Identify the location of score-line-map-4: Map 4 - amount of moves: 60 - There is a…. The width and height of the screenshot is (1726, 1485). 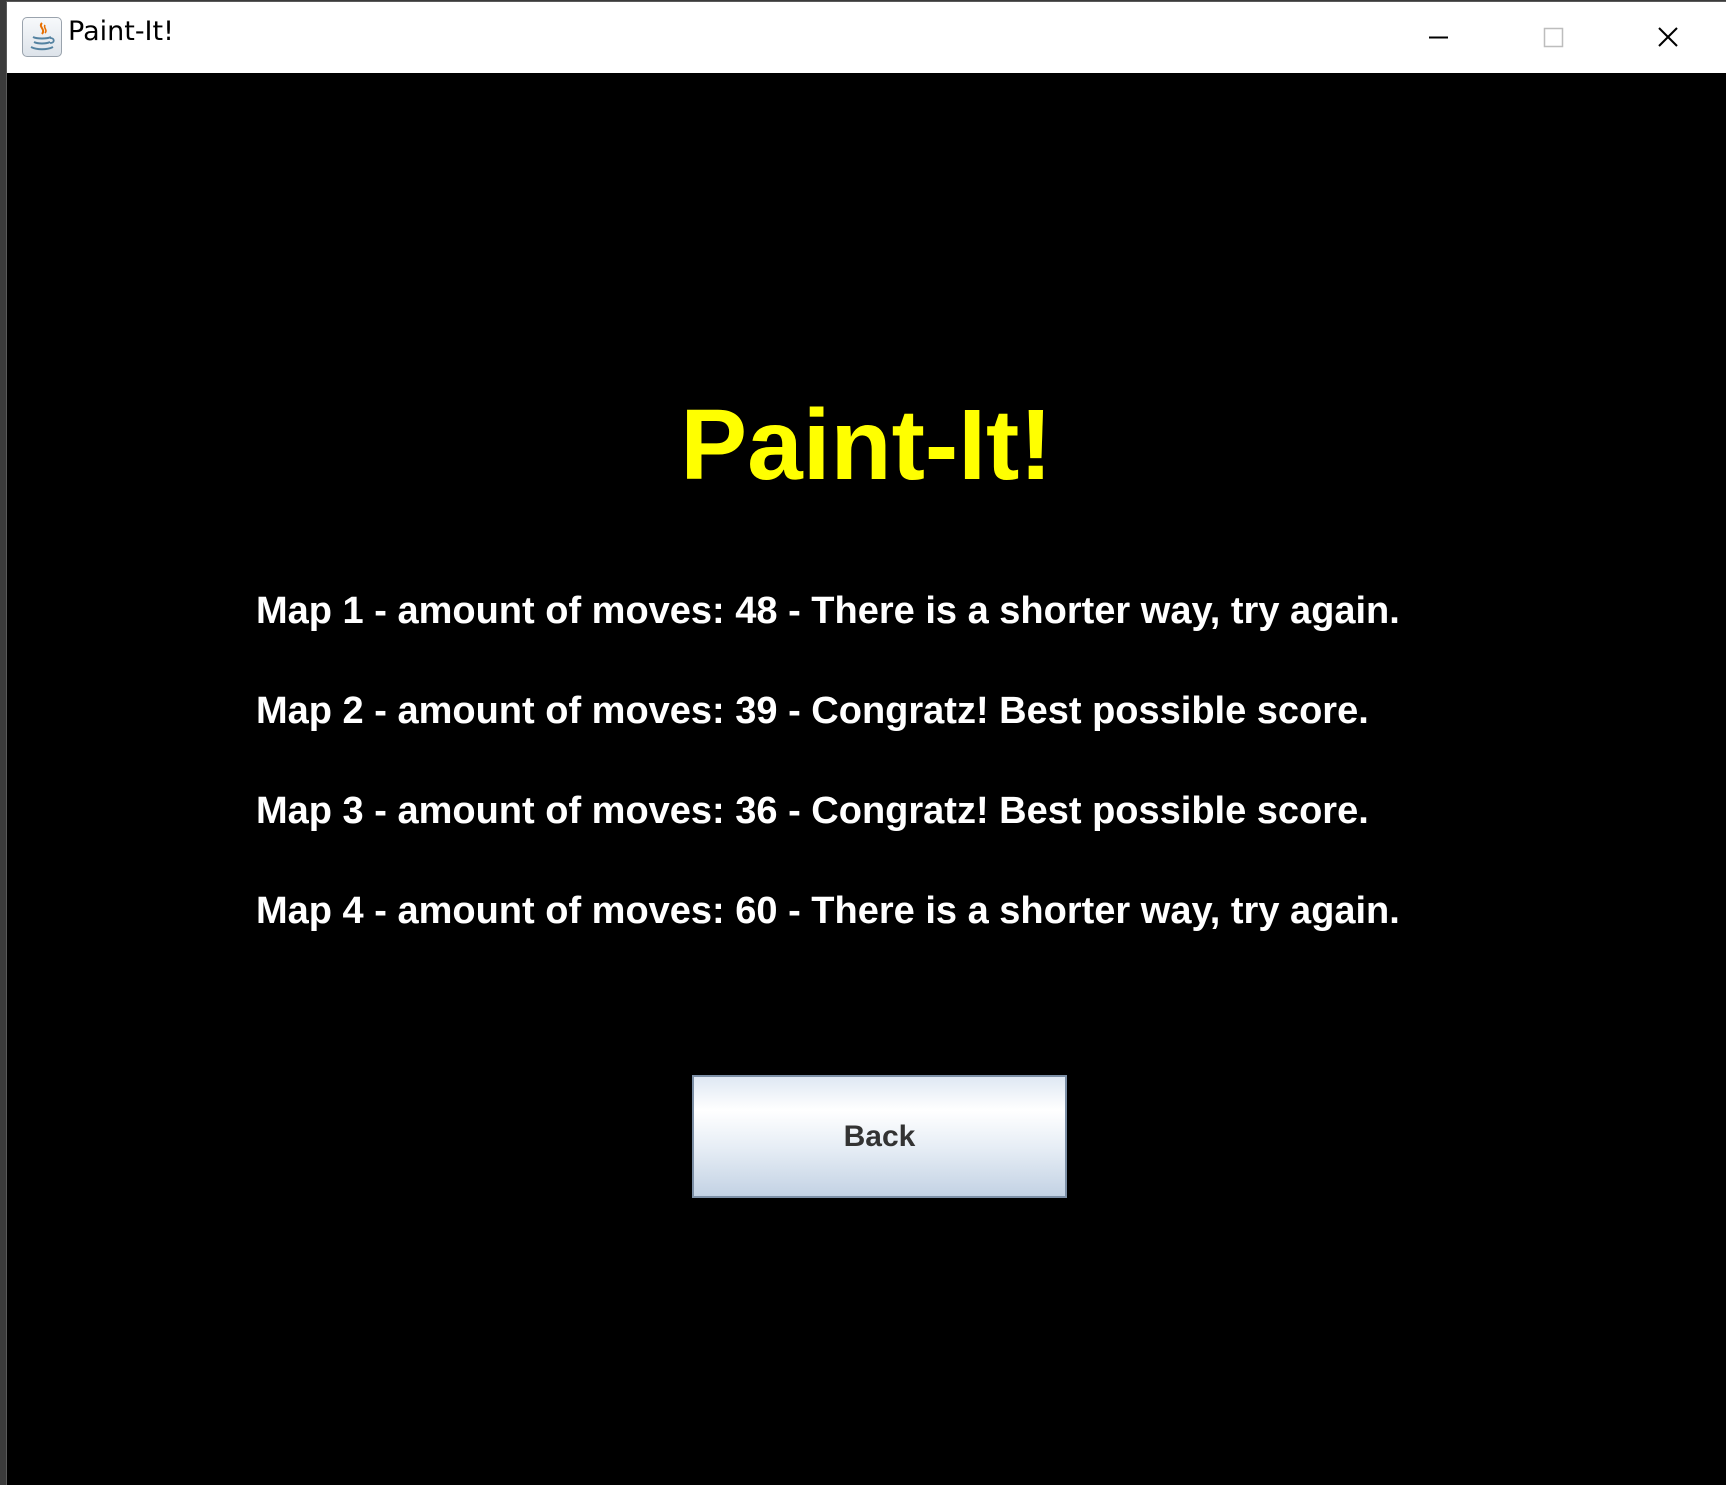
(828, 911).